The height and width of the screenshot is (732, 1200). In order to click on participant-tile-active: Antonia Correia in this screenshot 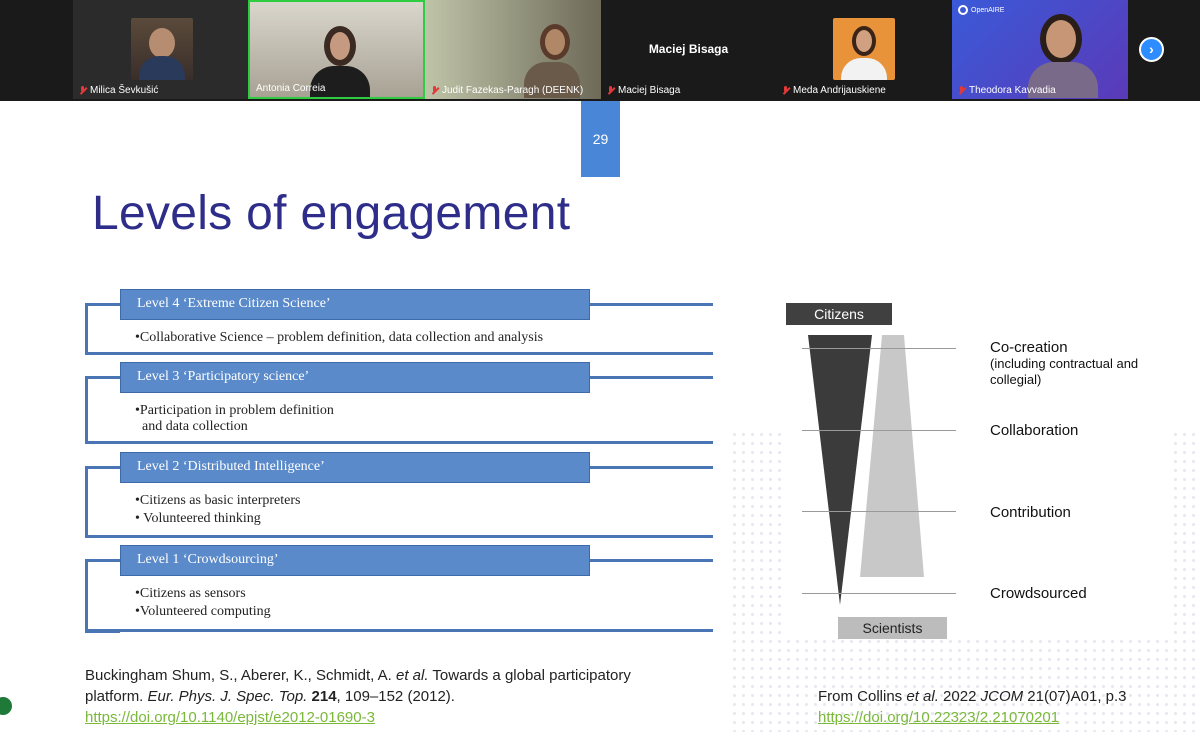, I will do `click(336, 49)`.